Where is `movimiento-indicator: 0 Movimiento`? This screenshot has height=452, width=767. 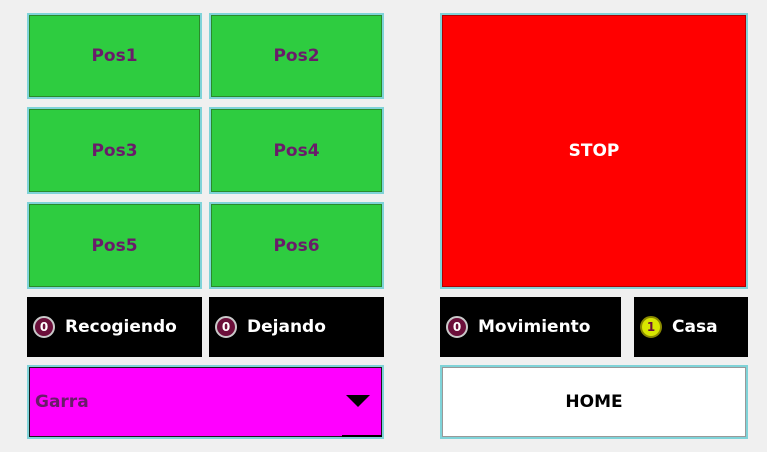
movimiento-indicator: 0 Movimiento is located at coordinates (530, 327).